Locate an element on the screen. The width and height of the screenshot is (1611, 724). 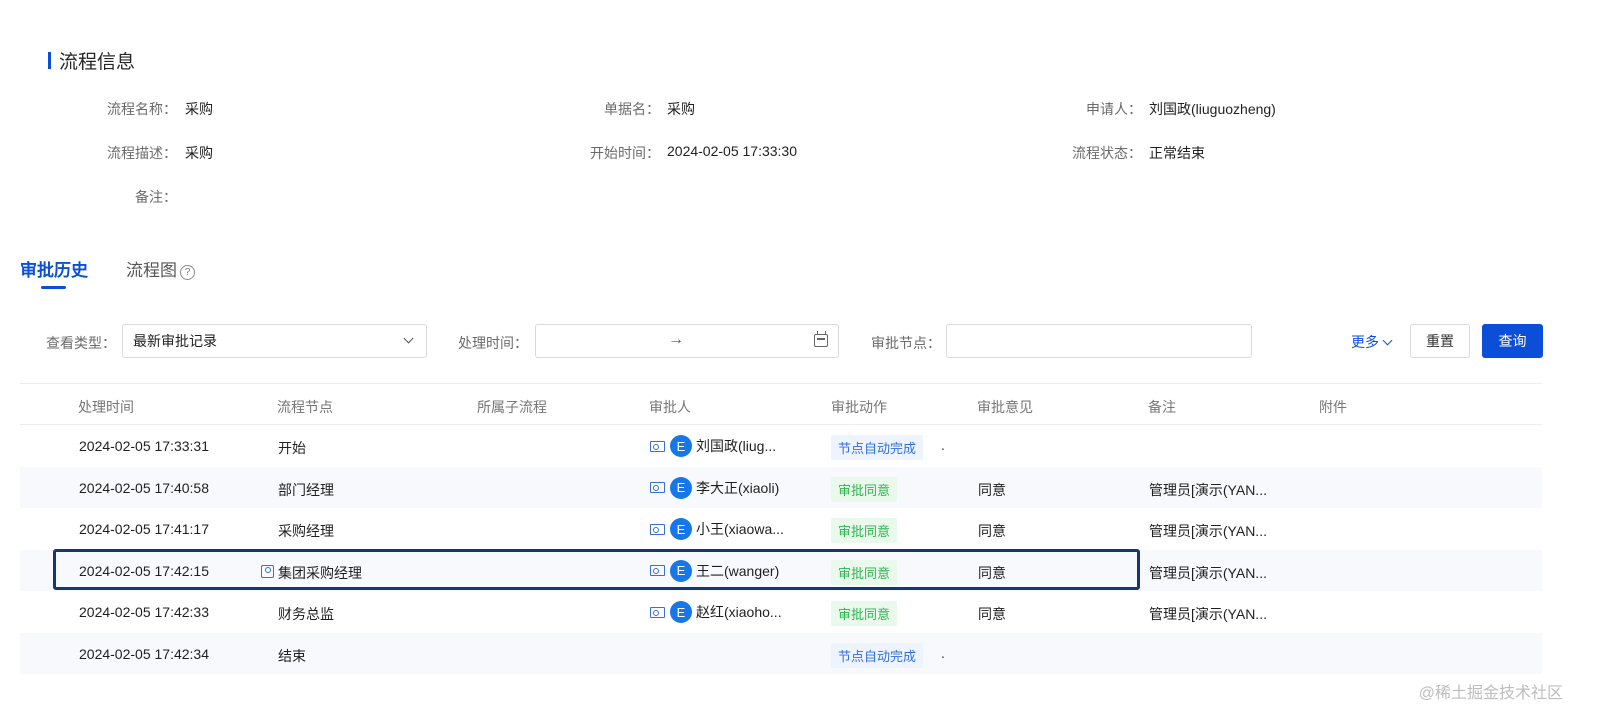
row-node: 部门经理 is located at coordinates (306, 489).